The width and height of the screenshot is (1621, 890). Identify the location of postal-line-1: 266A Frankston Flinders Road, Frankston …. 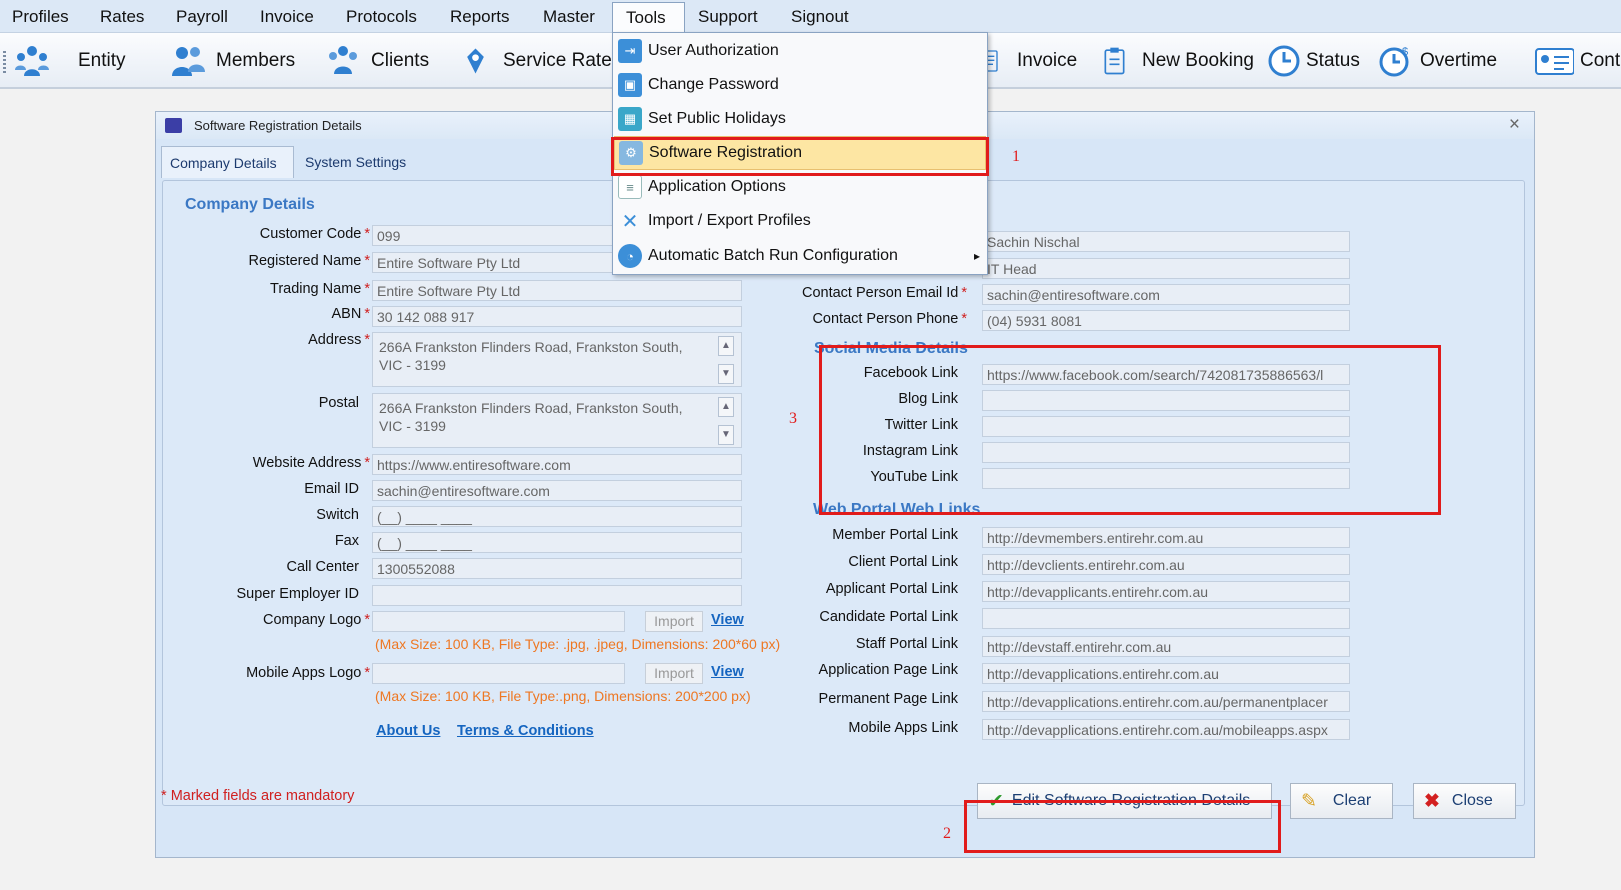
(531, 408).